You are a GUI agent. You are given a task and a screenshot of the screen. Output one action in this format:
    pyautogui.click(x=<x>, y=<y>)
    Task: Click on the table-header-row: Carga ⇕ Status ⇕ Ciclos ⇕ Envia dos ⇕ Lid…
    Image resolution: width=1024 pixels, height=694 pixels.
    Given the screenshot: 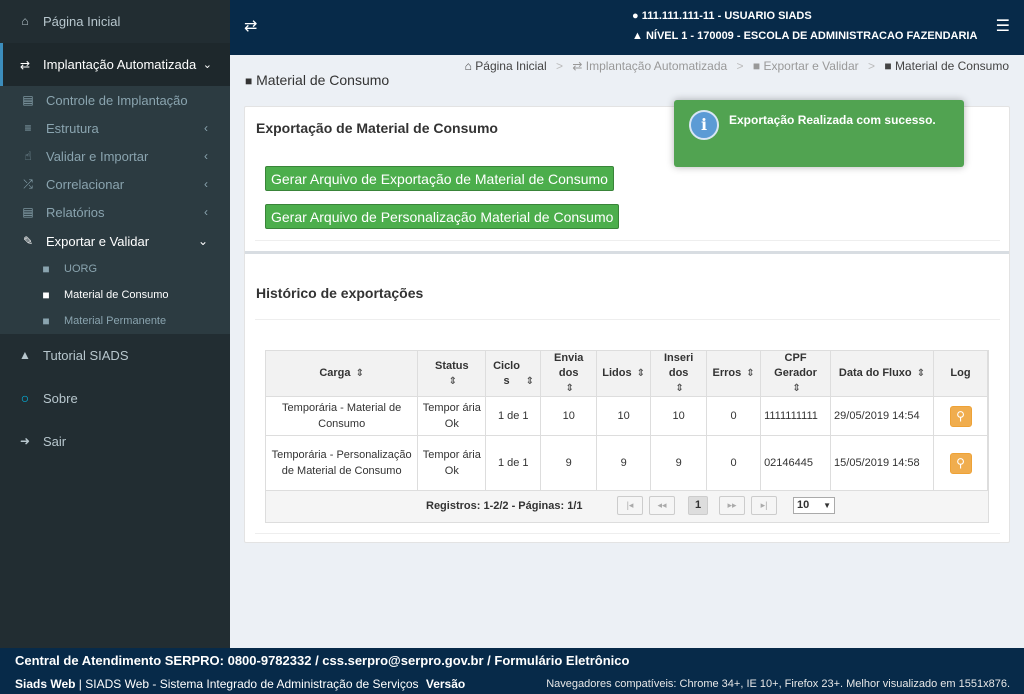 What is the action you would take?
    pyautogui.click(x=627, y=374)
    